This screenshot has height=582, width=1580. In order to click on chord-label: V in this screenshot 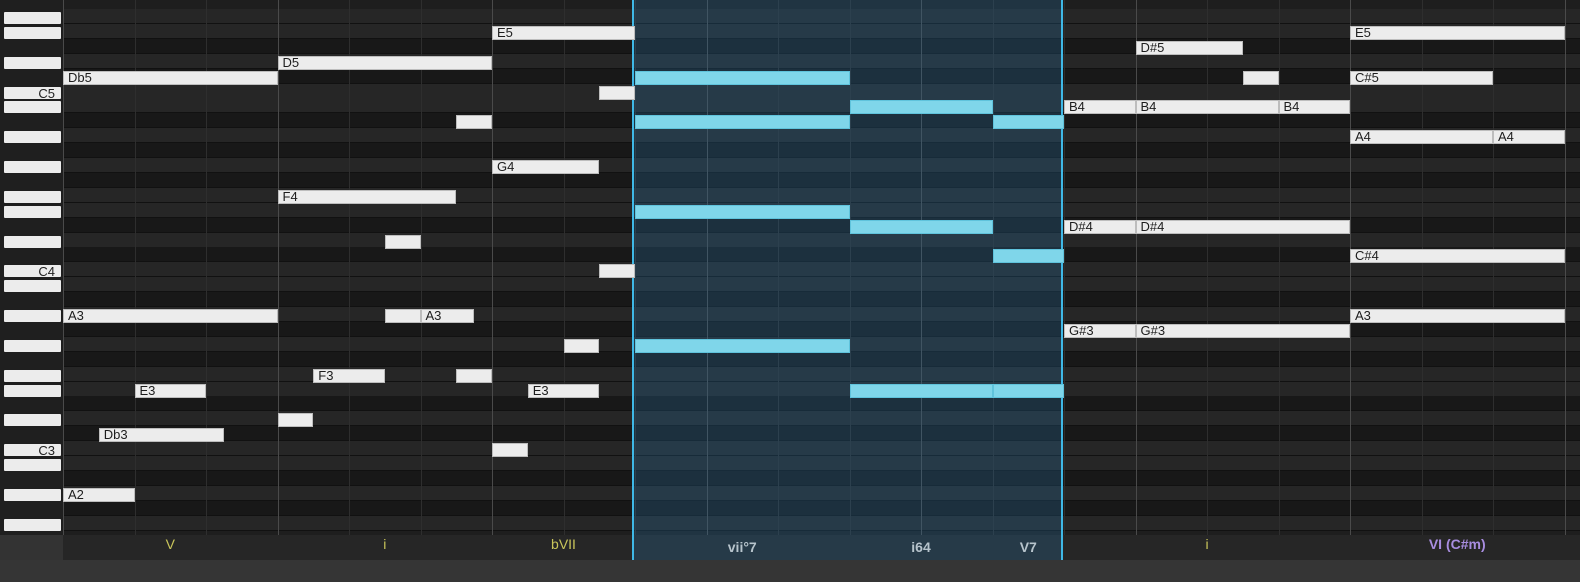, I will do `click(170, 547)`.